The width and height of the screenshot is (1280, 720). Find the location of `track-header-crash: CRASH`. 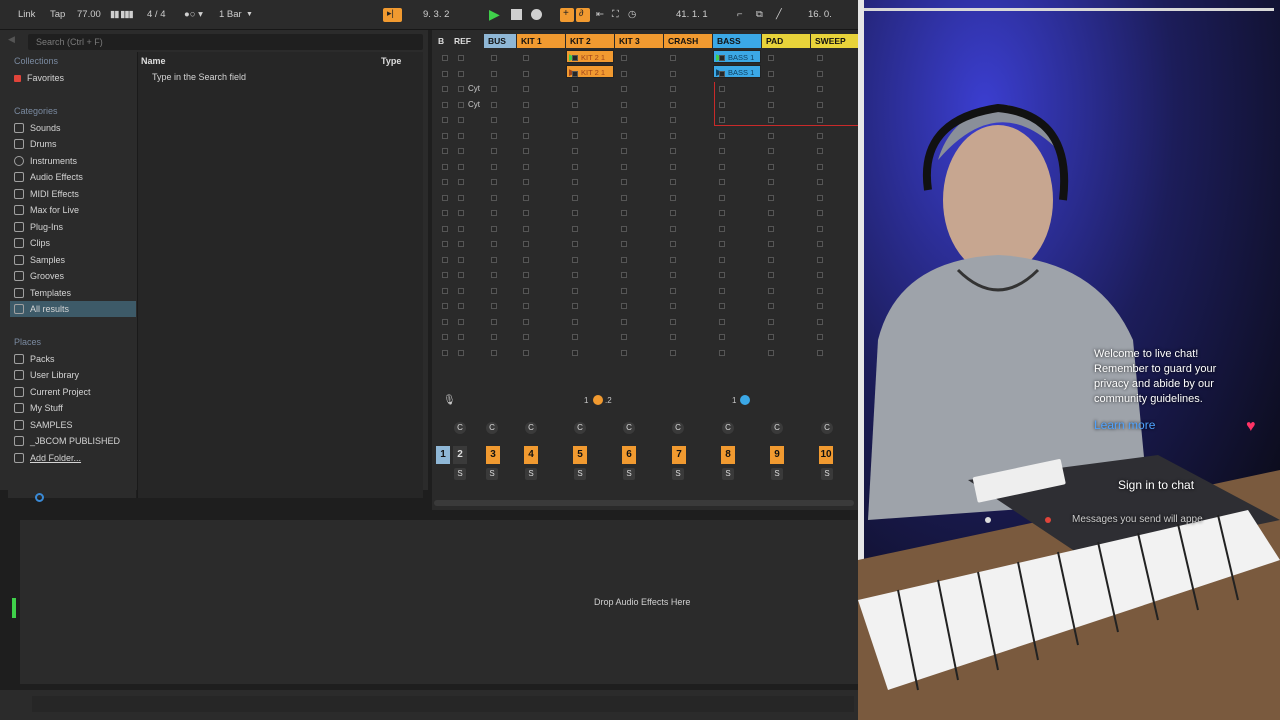

track-header-crash: CRASH is located at coordinates (688, 41).